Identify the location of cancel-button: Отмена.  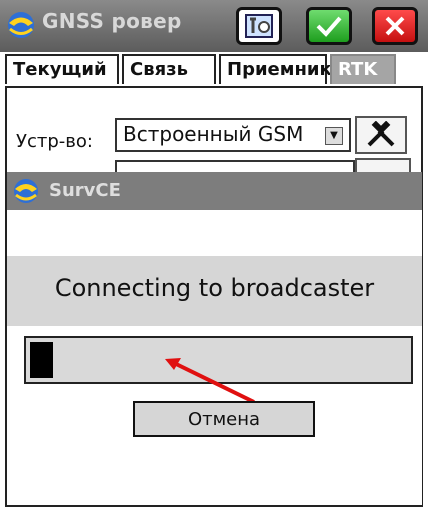
(224, 419).